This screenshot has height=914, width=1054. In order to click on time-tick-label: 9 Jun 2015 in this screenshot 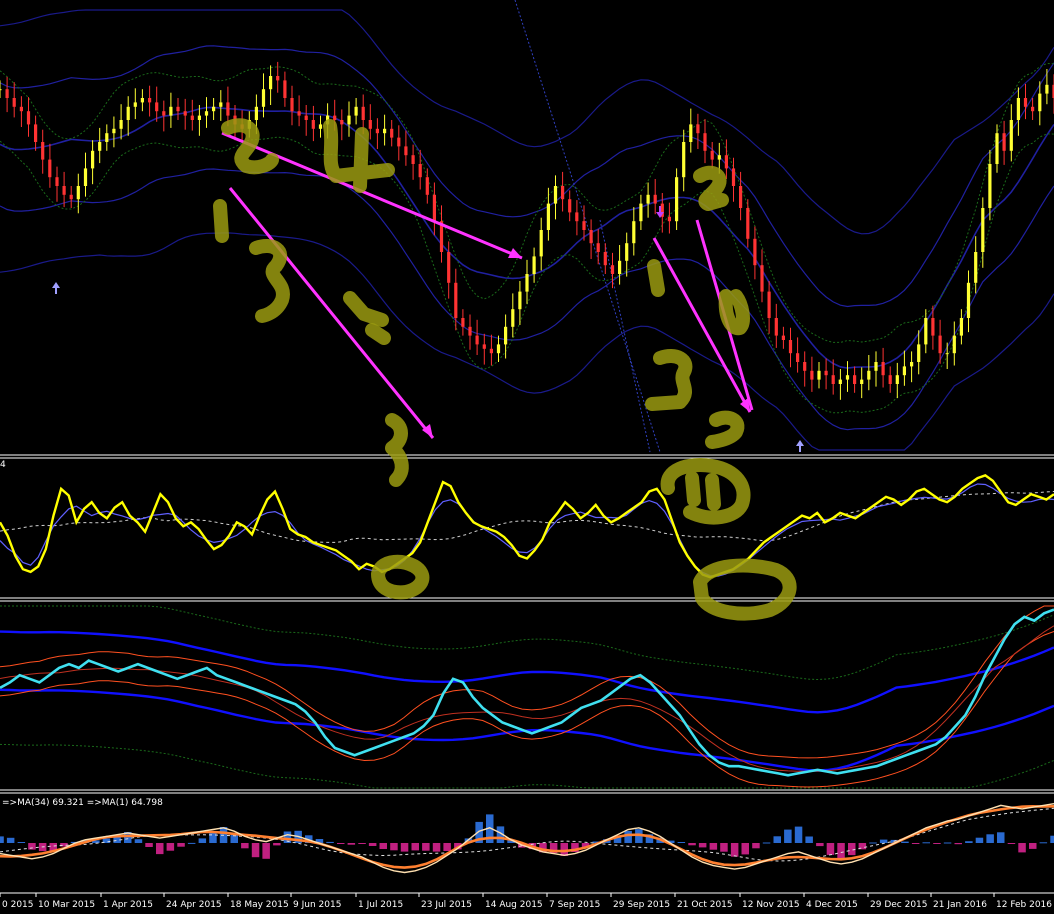, I will do `click(317, 905)`.